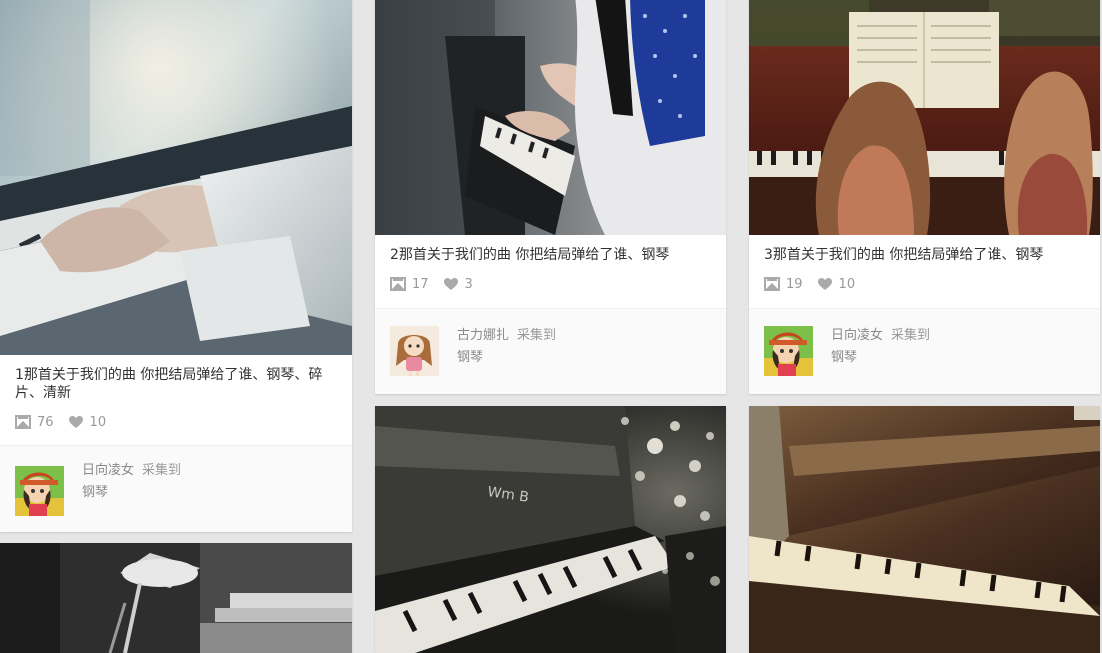 This screenshot has width=1102, height=653. I want to click on repin-count: 17, so click(409, 284).